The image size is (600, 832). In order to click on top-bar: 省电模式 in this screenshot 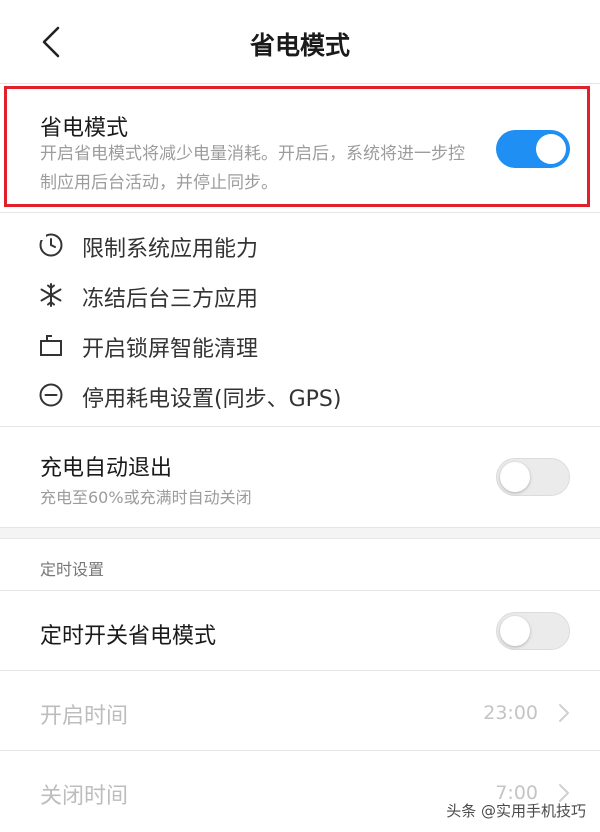, I will do `click(300, 42)`.